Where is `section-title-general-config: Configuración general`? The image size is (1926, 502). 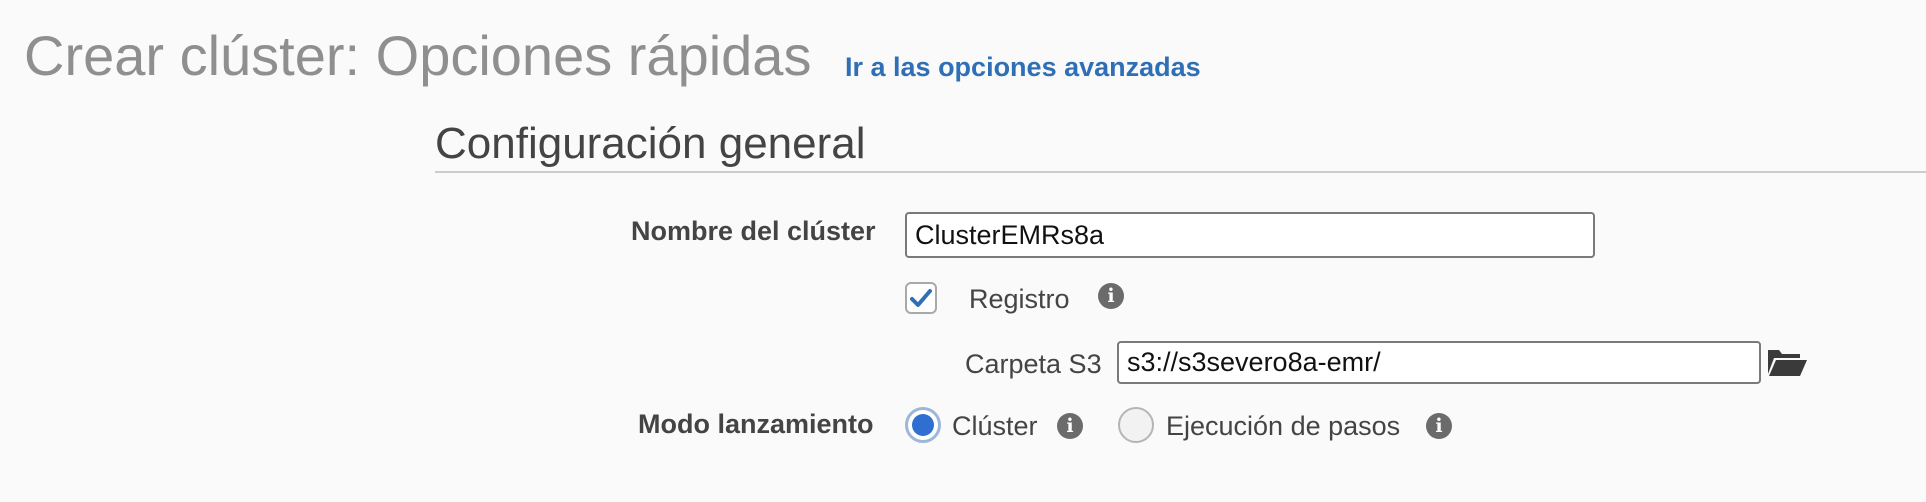
section-title-general-config: Configuración general is located at coordinates (650, 143).